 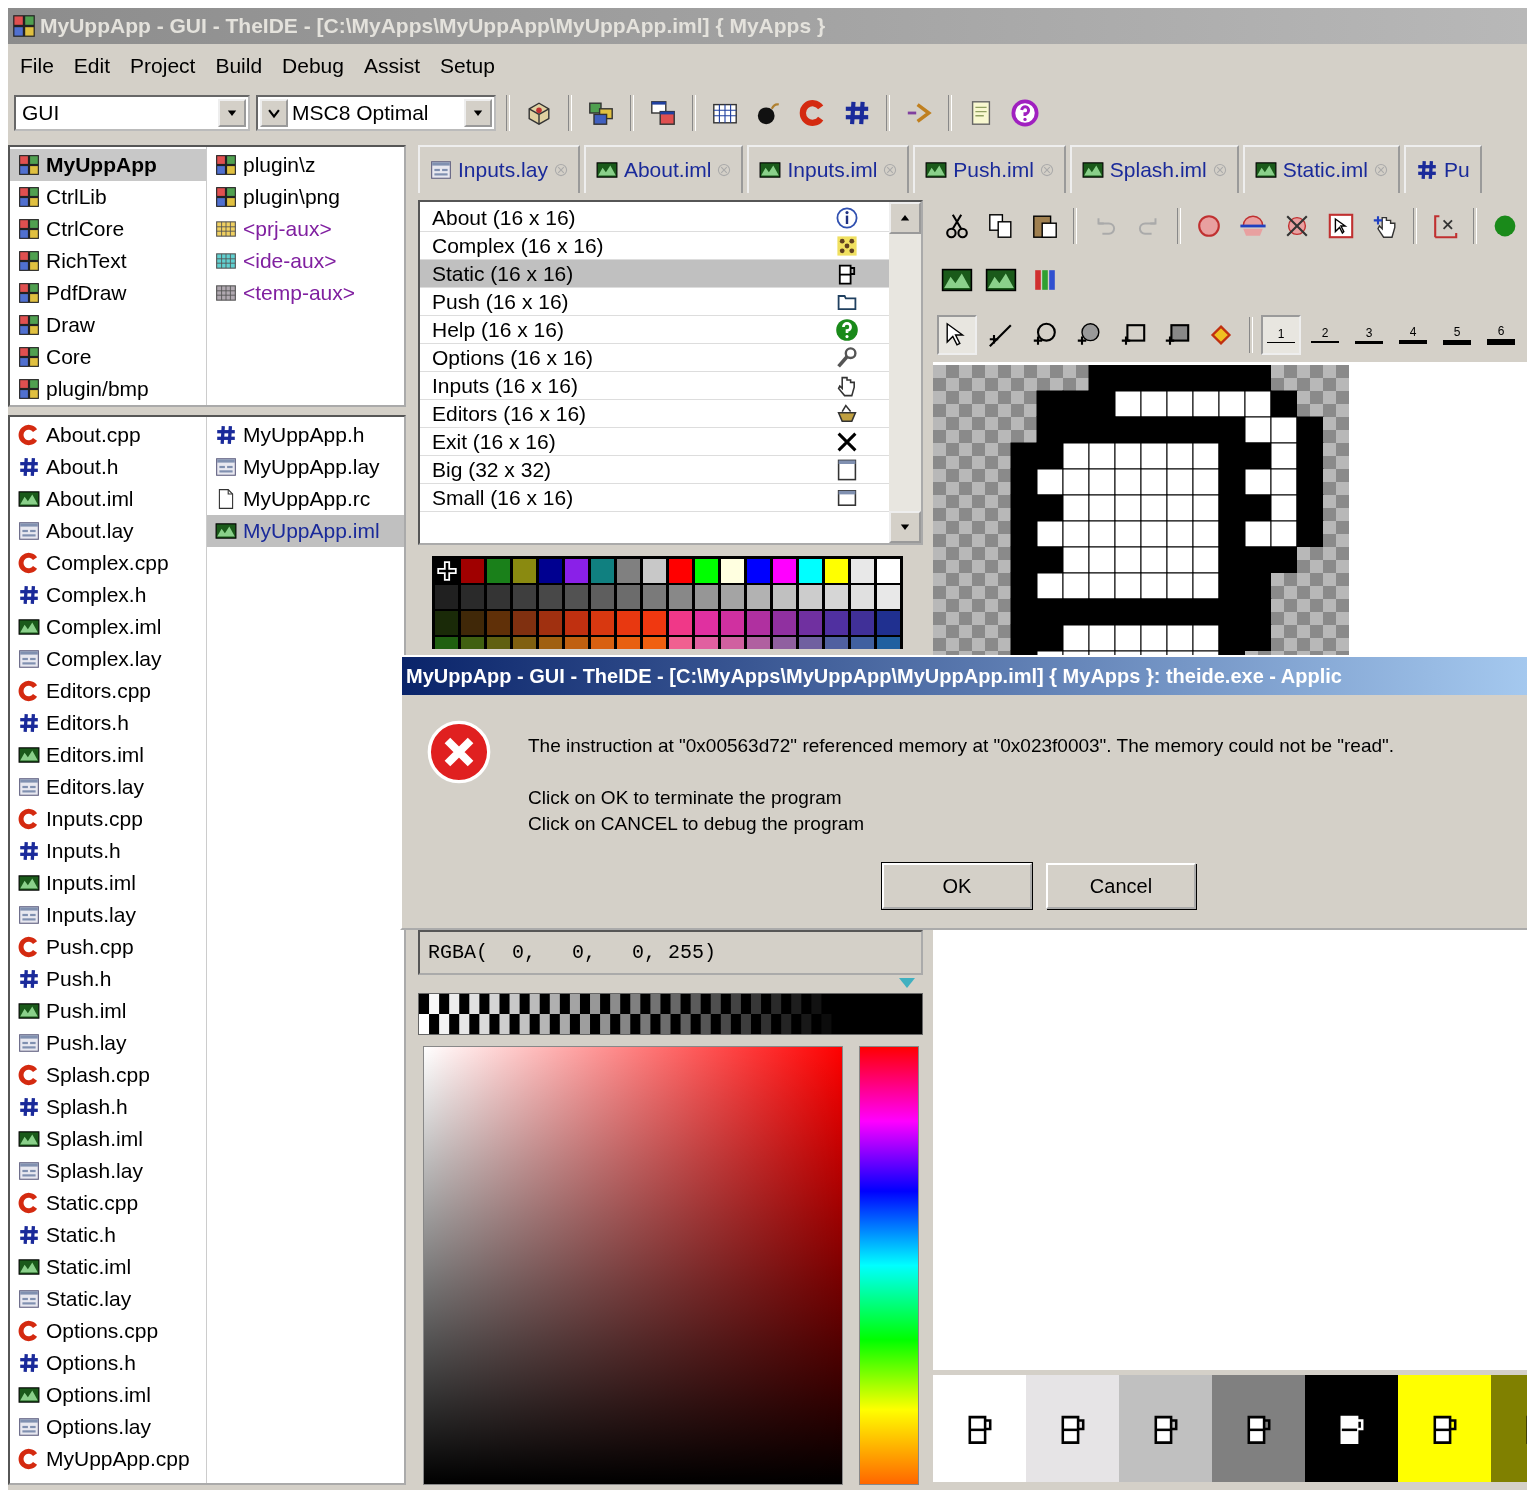 I want to click on file-entry: About.cpp, so click(x=108, y=435).